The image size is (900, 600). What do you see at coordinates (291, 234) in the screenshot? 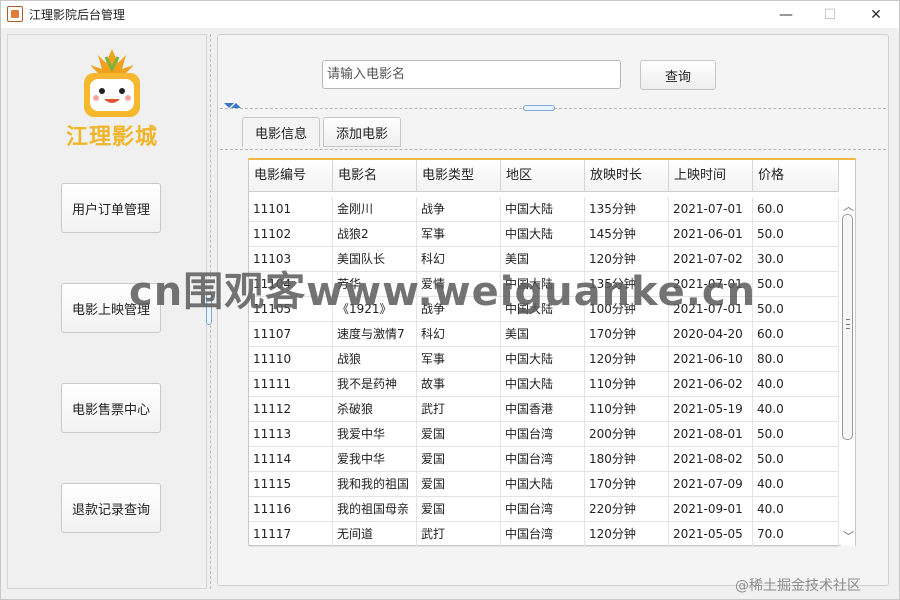
I see `table-cell: 11102` at bounding box center [291, 234].